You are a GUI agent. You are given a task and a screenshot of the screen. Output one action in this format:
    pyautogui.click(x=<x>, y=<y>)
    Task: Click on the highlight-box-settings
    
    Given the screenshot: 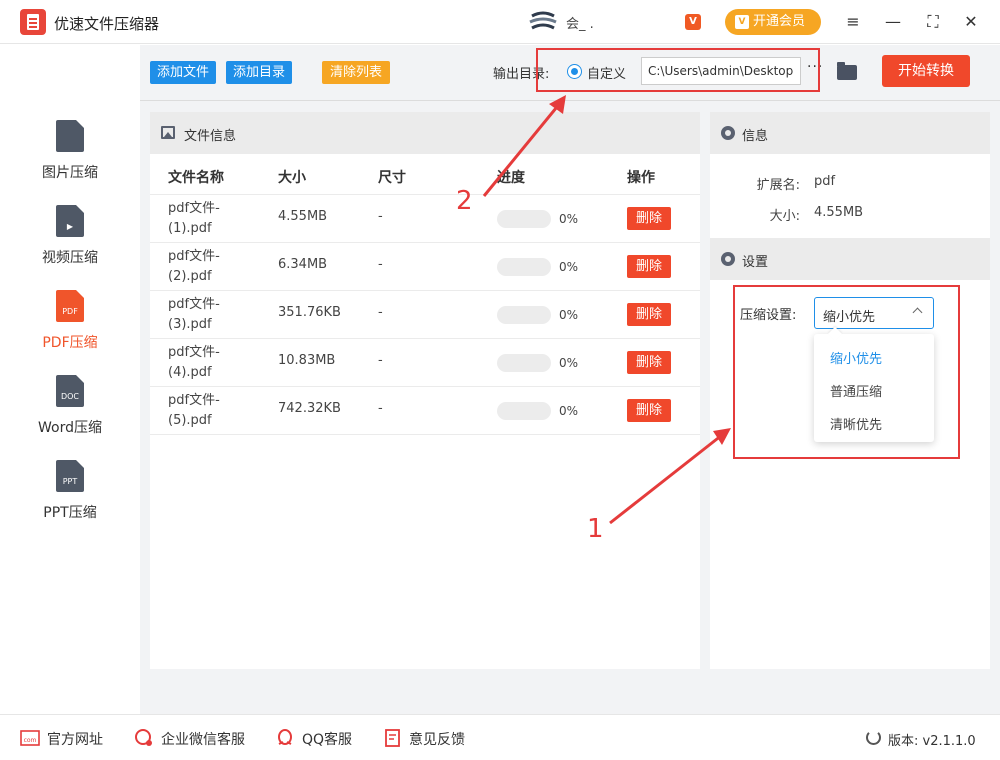 What is the action you would take?
    pyautogui.click(x=846, y=372)
    